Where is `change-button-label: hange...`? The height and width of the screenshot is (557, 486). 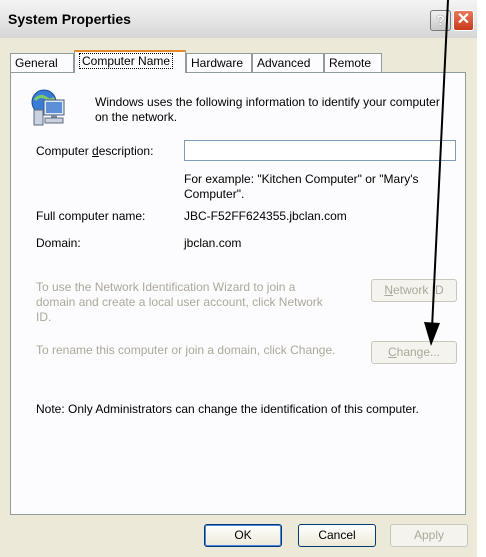 change-button-label: hange... is located at coordinates (418, 352).